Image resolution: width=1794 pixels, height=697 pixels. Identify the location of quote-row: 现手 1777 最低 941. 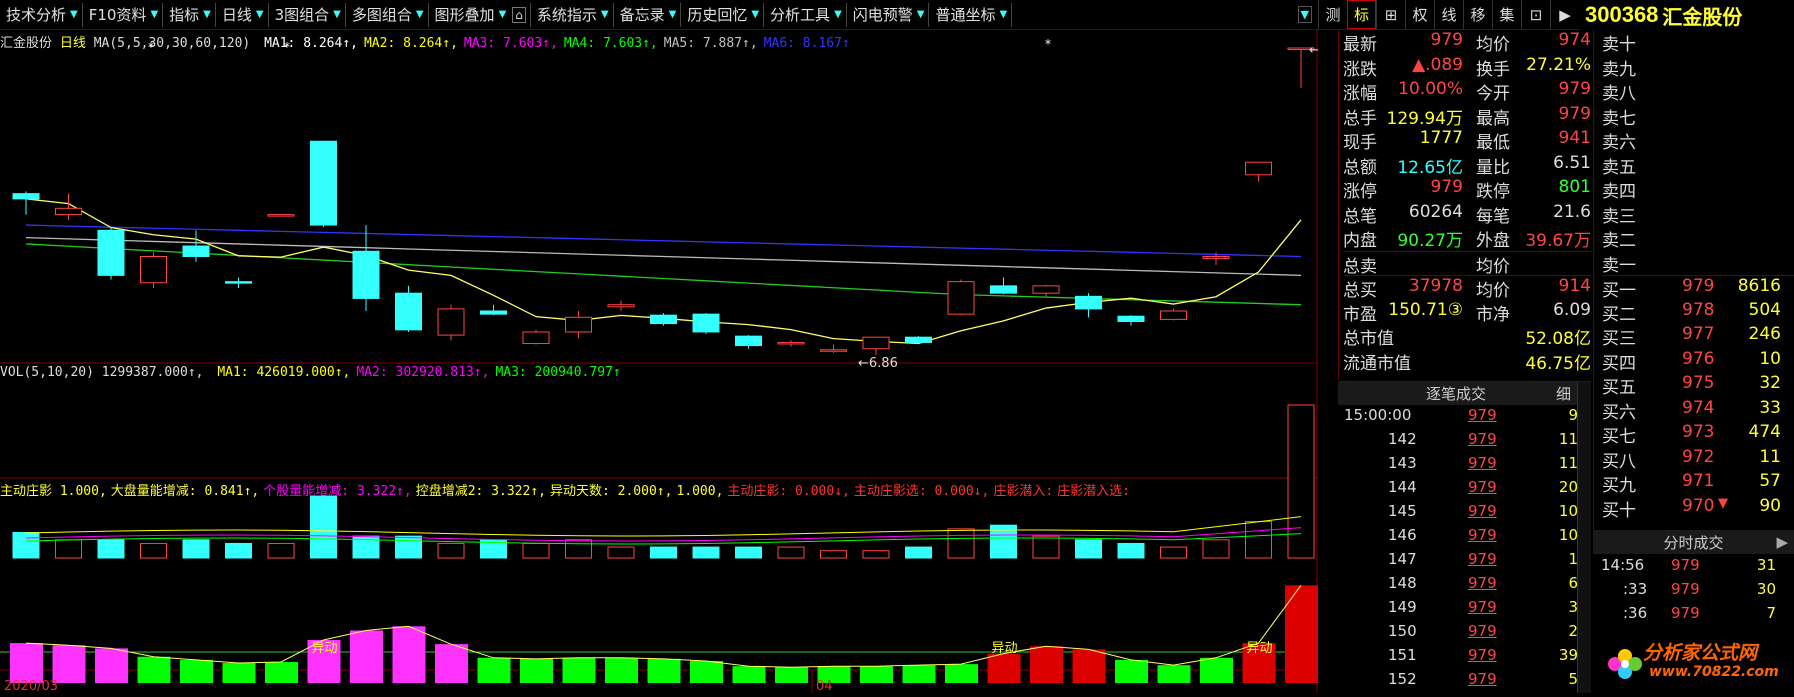
(1467, 140).